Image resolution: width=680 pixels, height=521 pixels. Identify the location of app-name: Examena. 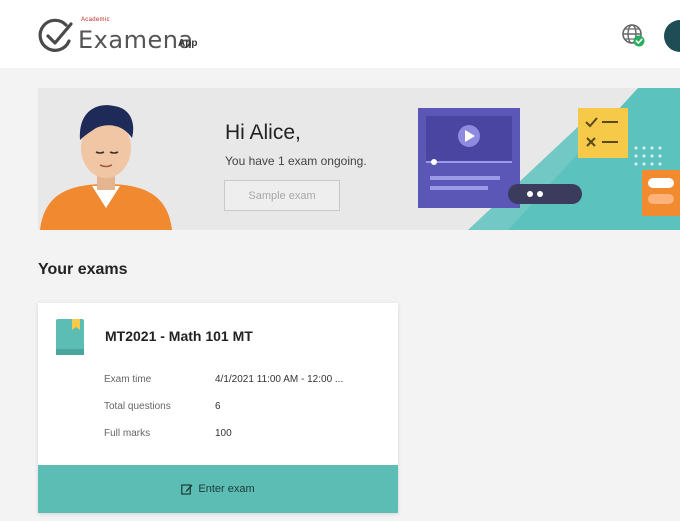
(136, 40).